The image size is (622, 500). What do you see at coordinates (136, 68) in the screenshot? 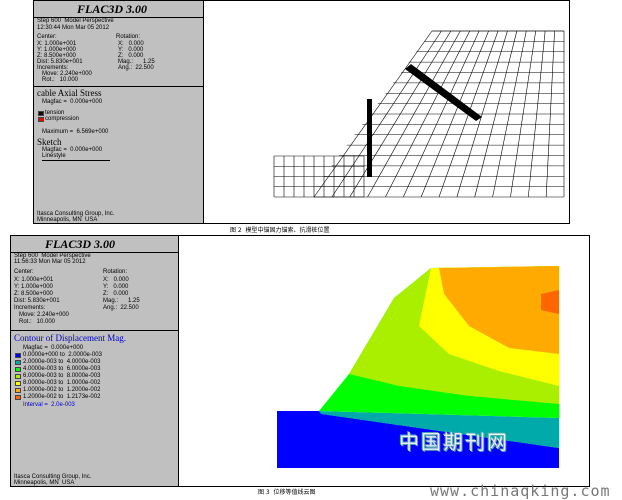
I see `top-ang: Ang.: 22.500` at bounding box center [136, 68].